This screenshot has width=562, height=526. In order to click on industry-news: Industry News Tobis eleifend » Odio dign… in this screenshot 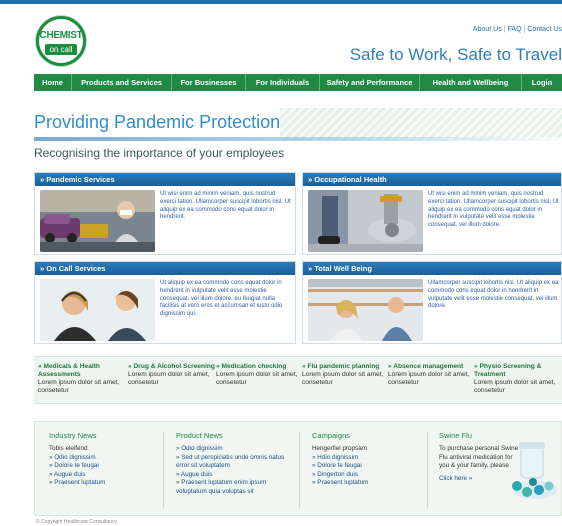, I will do `click(111, 459)`.